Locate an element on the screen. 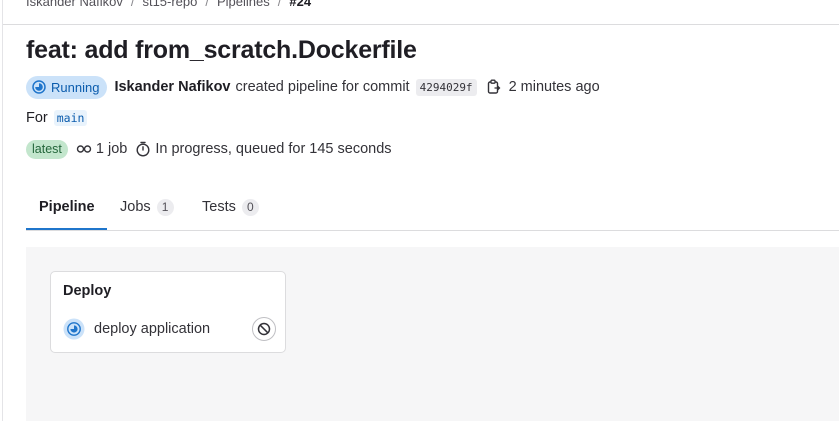 The width and height of the screenshot is (839, 421). pipeline-icon is located at coordinates (84, 149).